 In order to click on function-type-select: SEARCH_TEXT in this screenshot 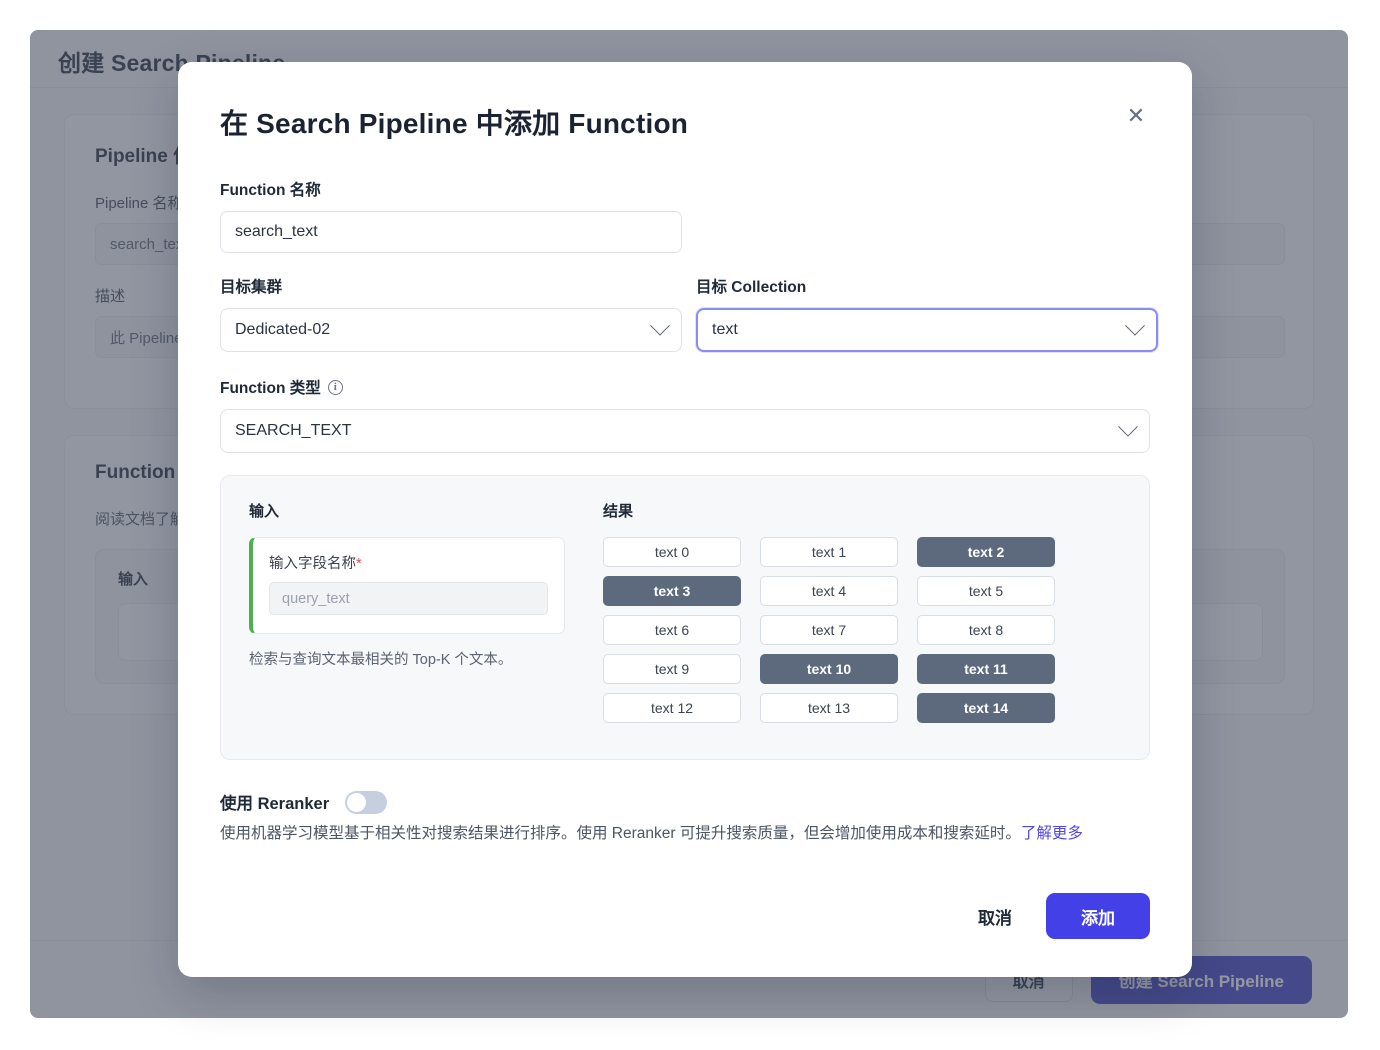, I will do `click(685, 431)`.